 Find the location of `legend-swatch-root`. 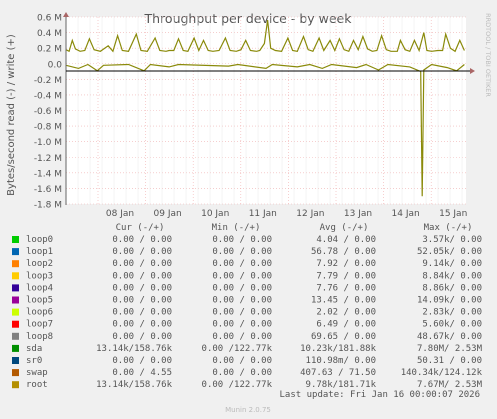

legend-swatch-root is located at coordinates (15, 385).